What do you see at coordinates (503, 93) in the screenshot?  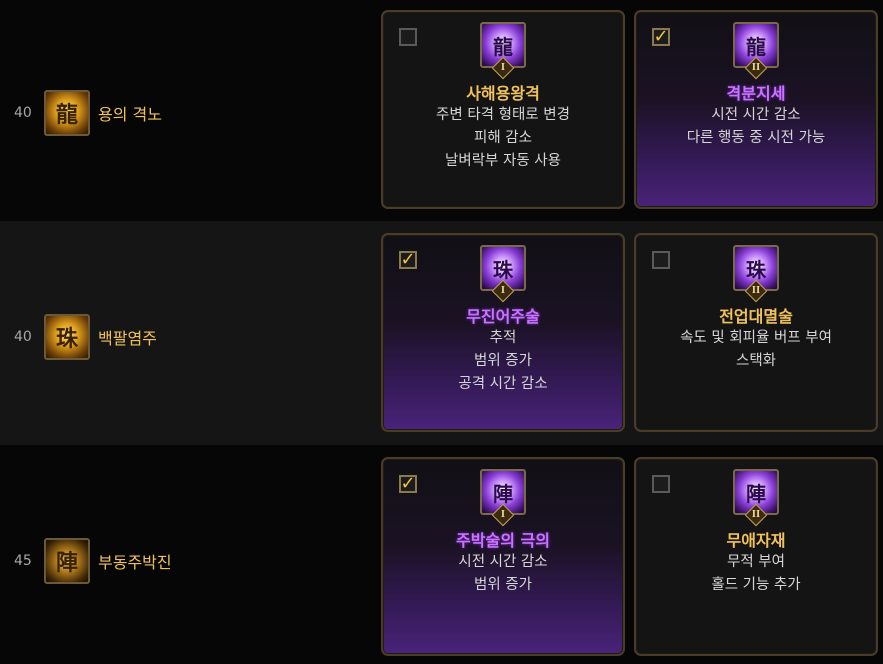 I see `talent-name: 사해용왕격` at bounding box center [503, 93].